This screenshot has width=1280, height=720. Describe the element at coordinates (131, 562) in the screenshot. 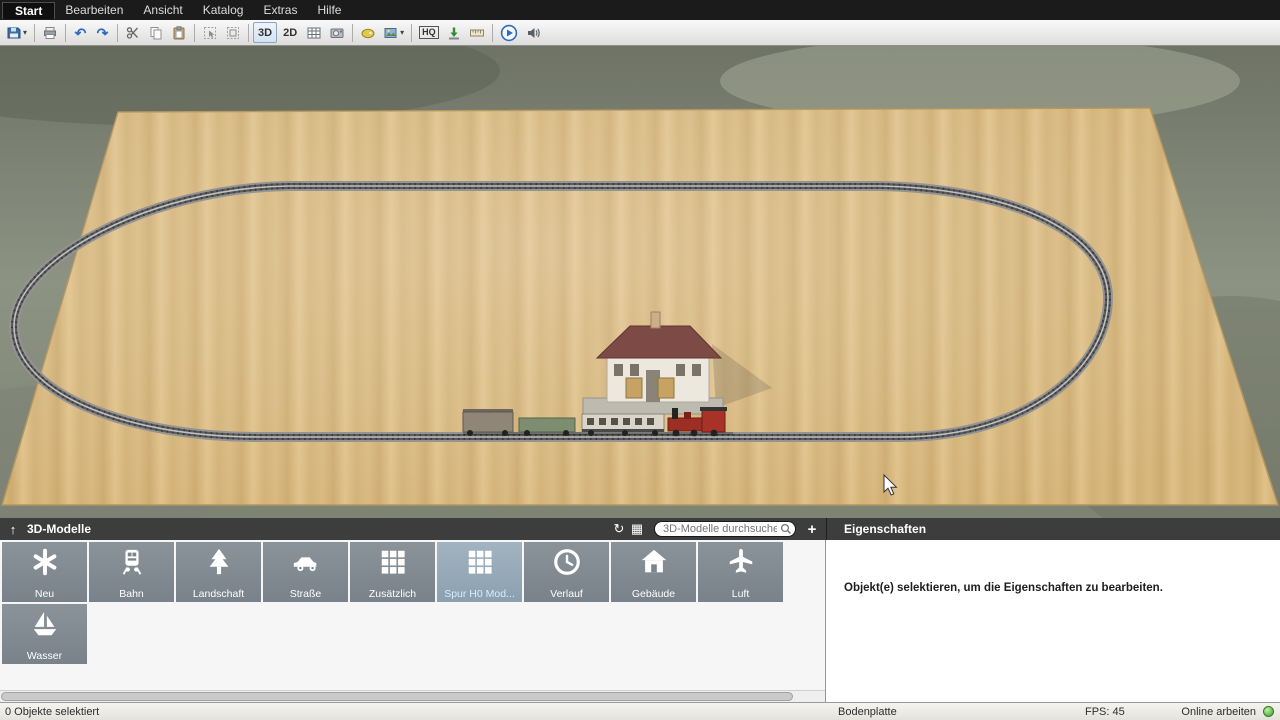

I see `train-icon` at that location.